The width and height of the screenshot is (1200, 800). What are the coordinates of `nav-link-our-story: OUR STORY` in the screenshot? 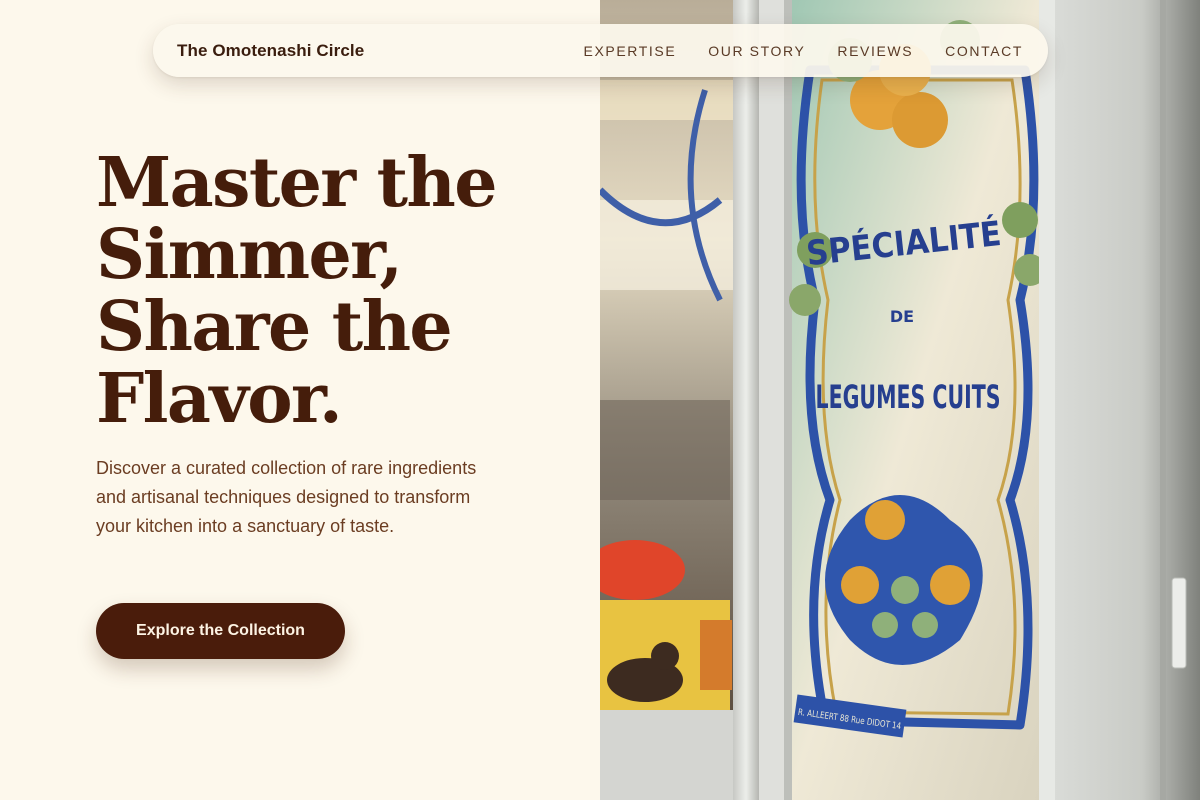 It's located at (756, 51).